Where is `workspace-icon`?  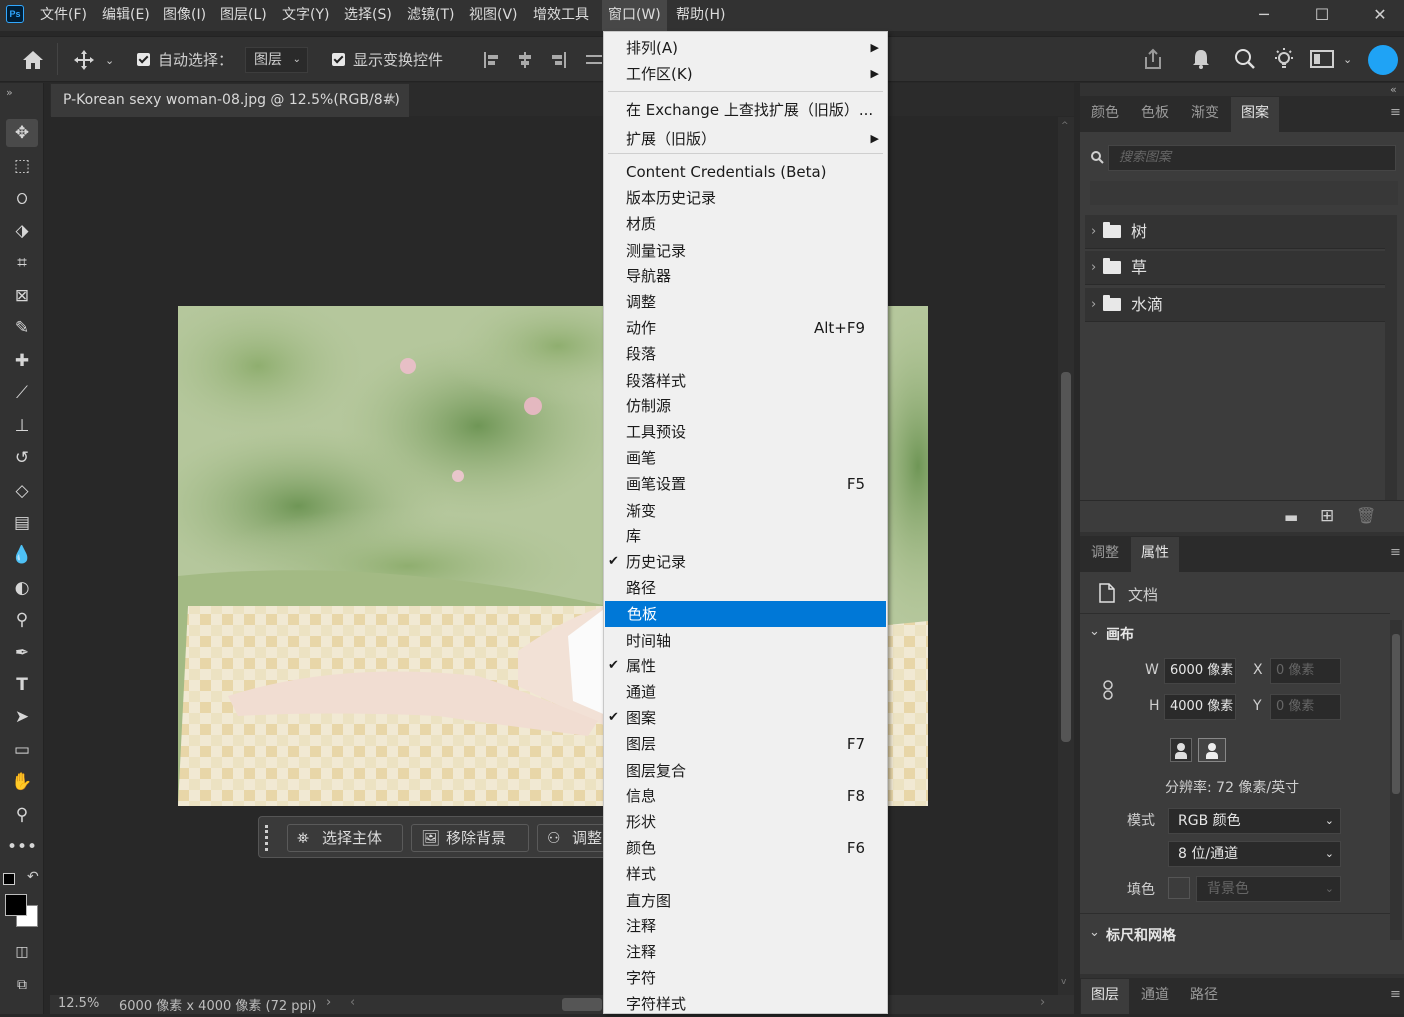 workspace-icon is located at coordinates (1322, 59).